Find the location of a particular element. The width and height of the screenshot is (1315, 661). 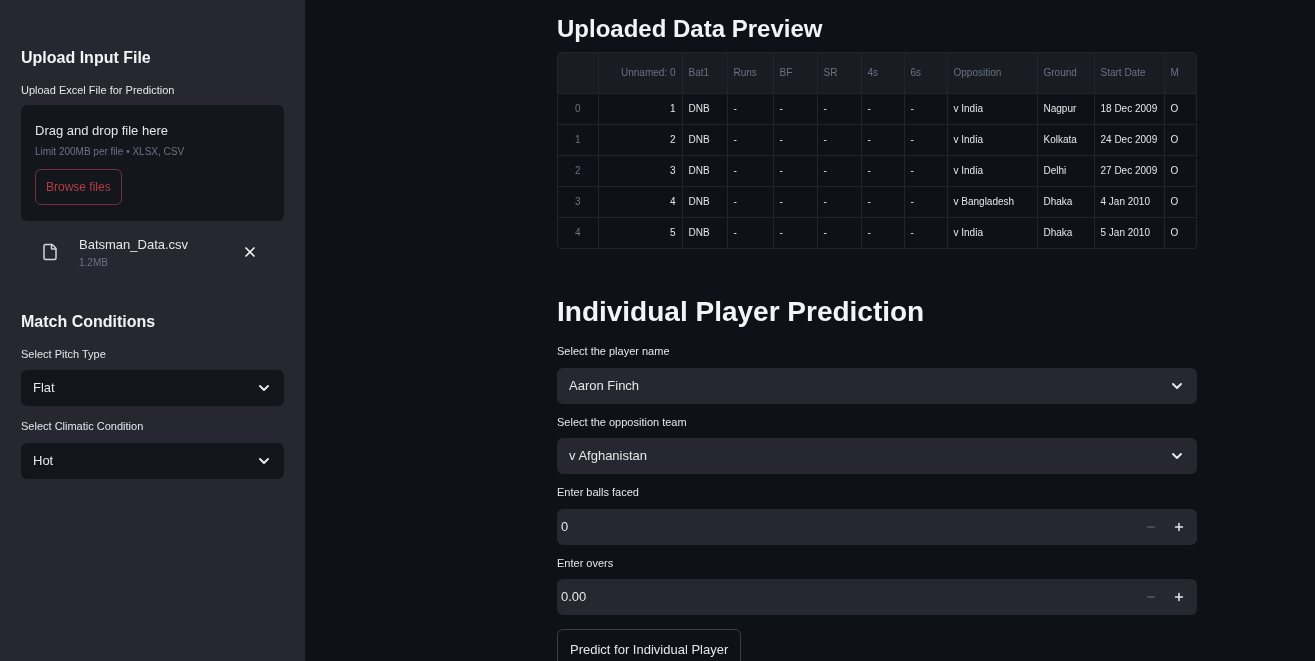

section-heading: Upload Input File is located at coordinates (86, 58).